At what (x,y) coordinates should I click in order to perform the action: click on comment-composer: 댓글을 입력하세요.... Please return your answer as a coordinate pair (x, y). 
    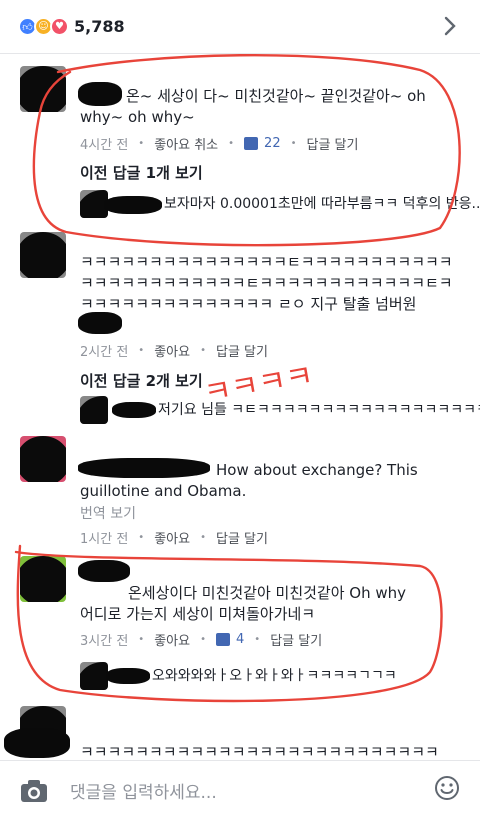
    Looking at the image, I should click on (240, 790).